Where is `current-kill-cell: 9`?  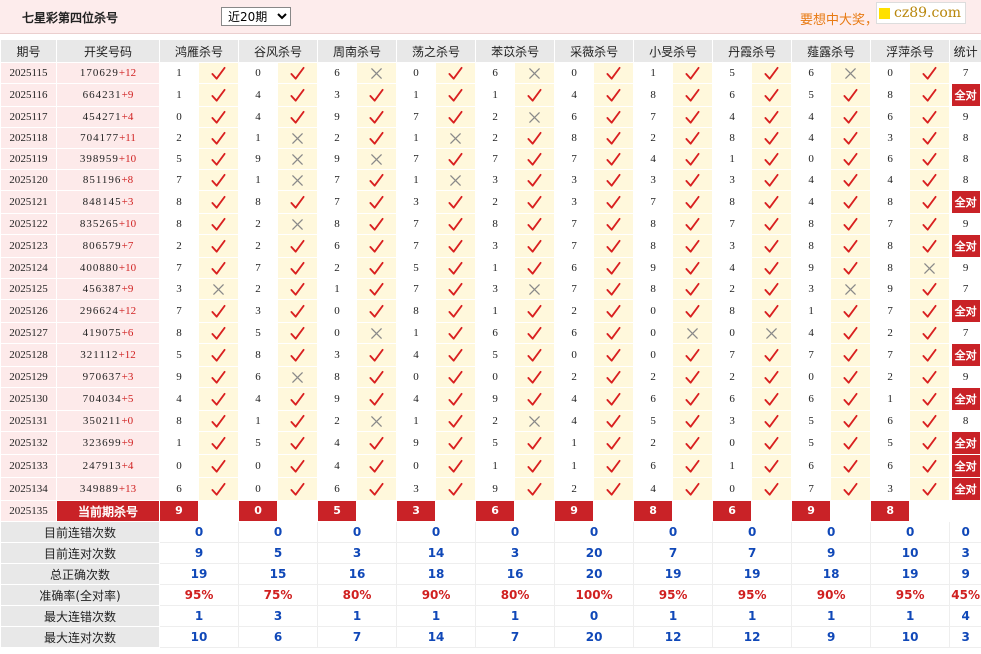
current-kill-cell: 9 is located at coordinates (811, 511).